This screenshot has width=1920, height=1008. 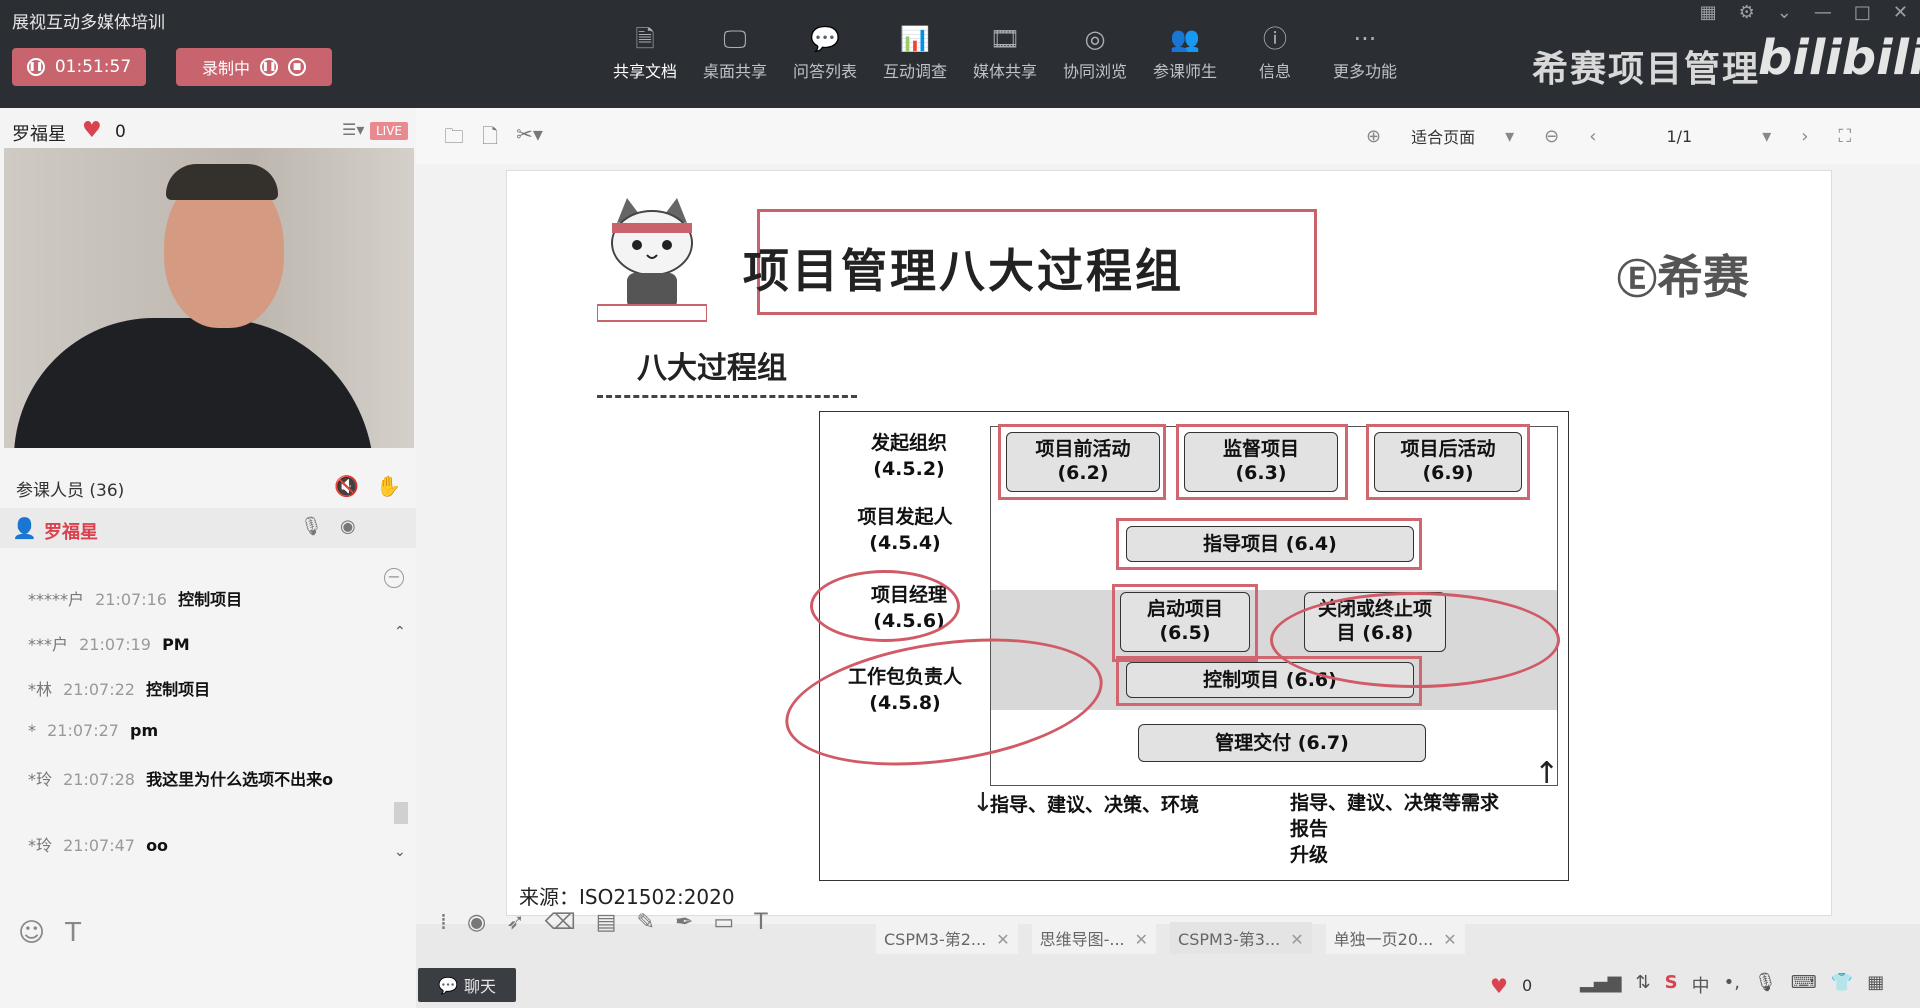 What do you see at coordinates (1094, 938) in the screenshot?
I see `document-tab: 思维导图-... ✕` at bounding box center [1094, 938].